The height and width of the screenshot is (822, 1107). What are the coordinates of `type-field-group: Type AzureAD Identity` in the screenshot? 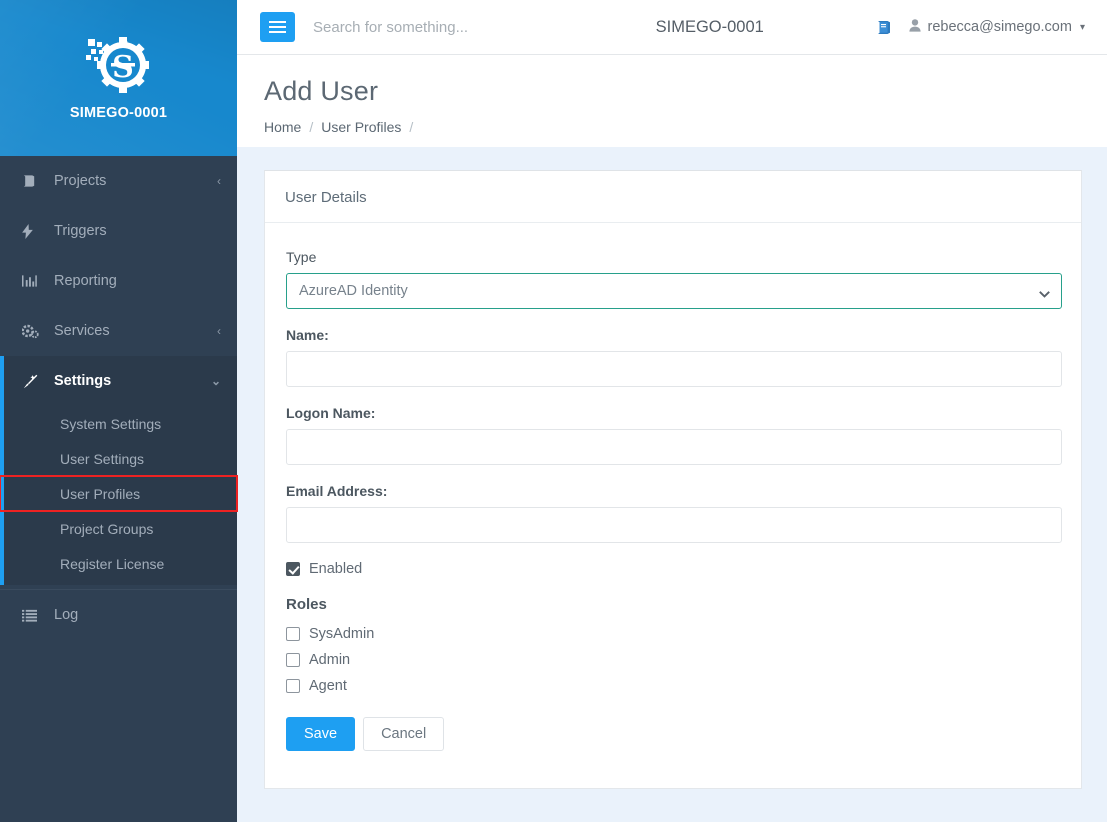 It's located at (674, 278).